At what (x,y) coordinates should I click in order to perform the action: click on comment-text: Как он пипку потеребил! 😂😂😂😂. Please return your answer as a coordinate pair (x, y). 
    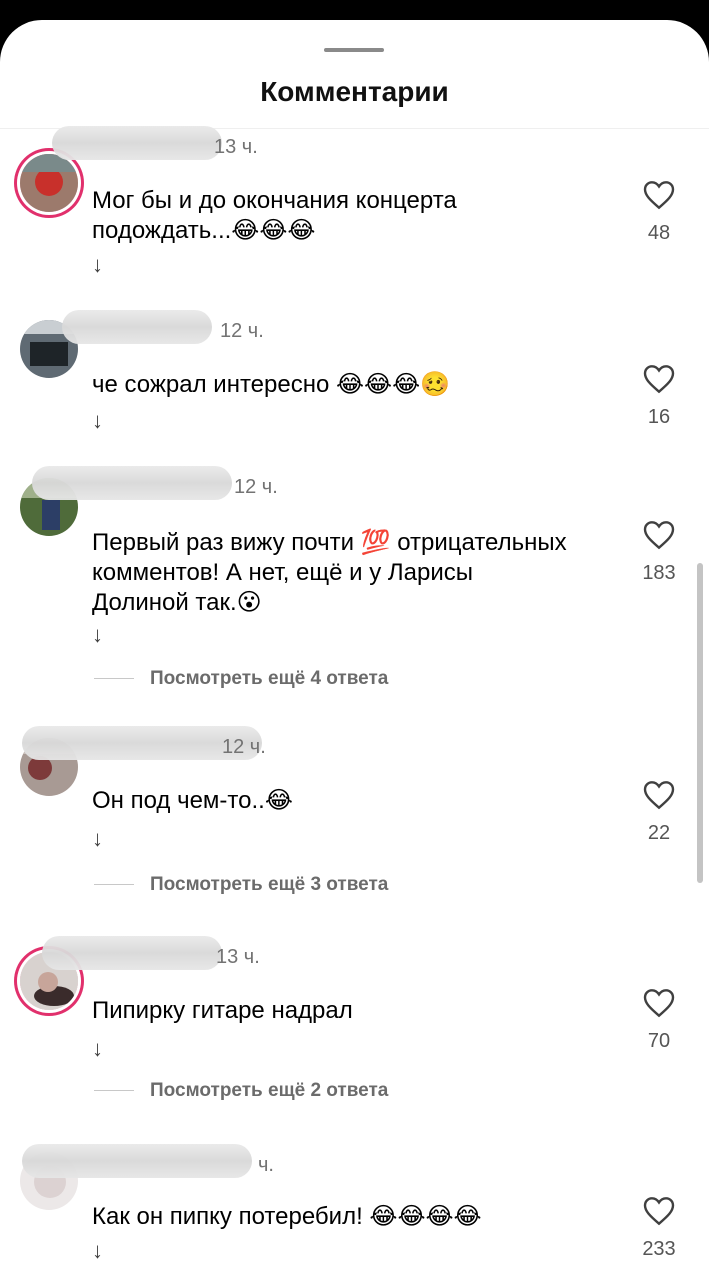
    Looking at the image, I should click on (287, 1216).